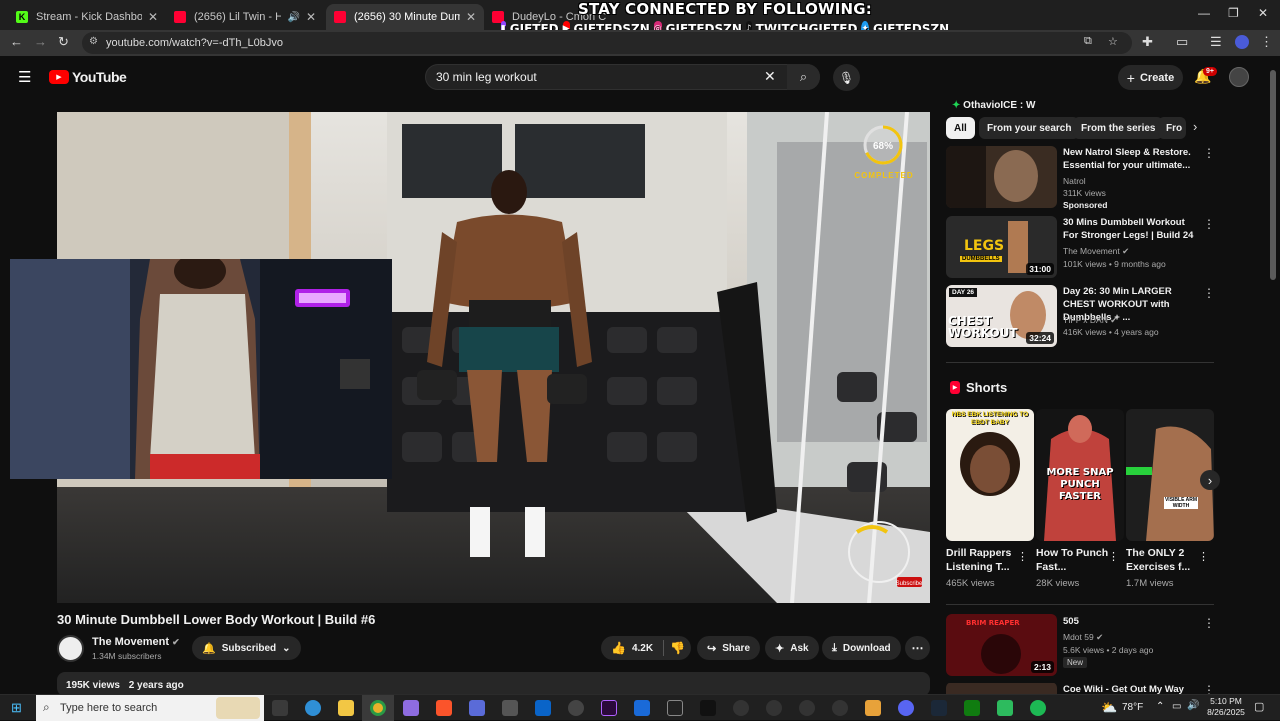  I want to click on epic-games-icon, so click(675, 708).